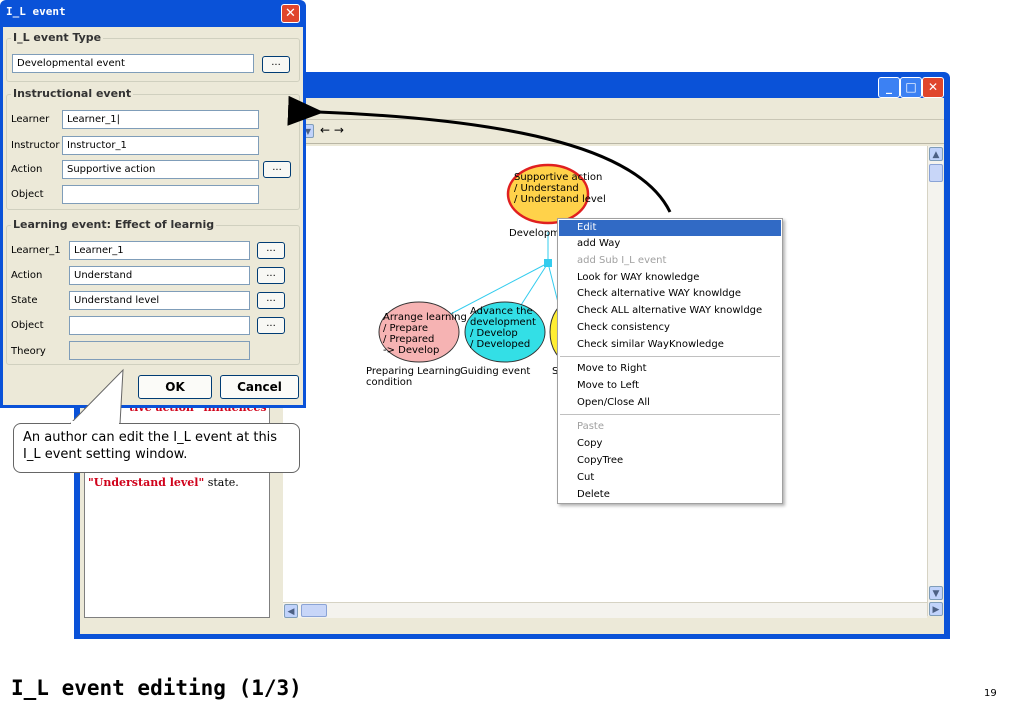 Image resolution: width=1023 pixels, height=708 pixels. I want to click on page-number: 19, so click(990, 693).